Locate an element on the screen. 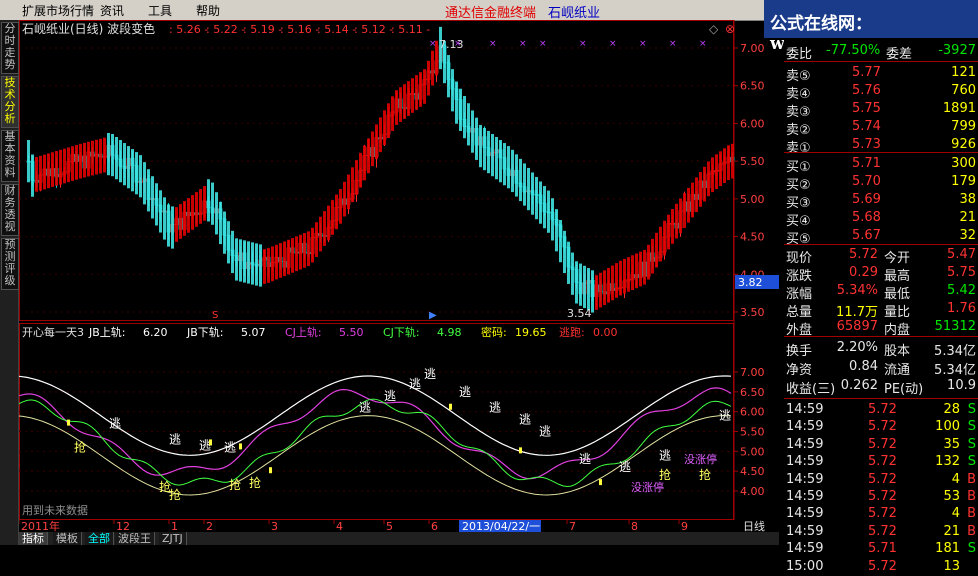 This screenshot has height=576, width=978. y-tick-label: 5.50 is located at coordinates (752, 432).